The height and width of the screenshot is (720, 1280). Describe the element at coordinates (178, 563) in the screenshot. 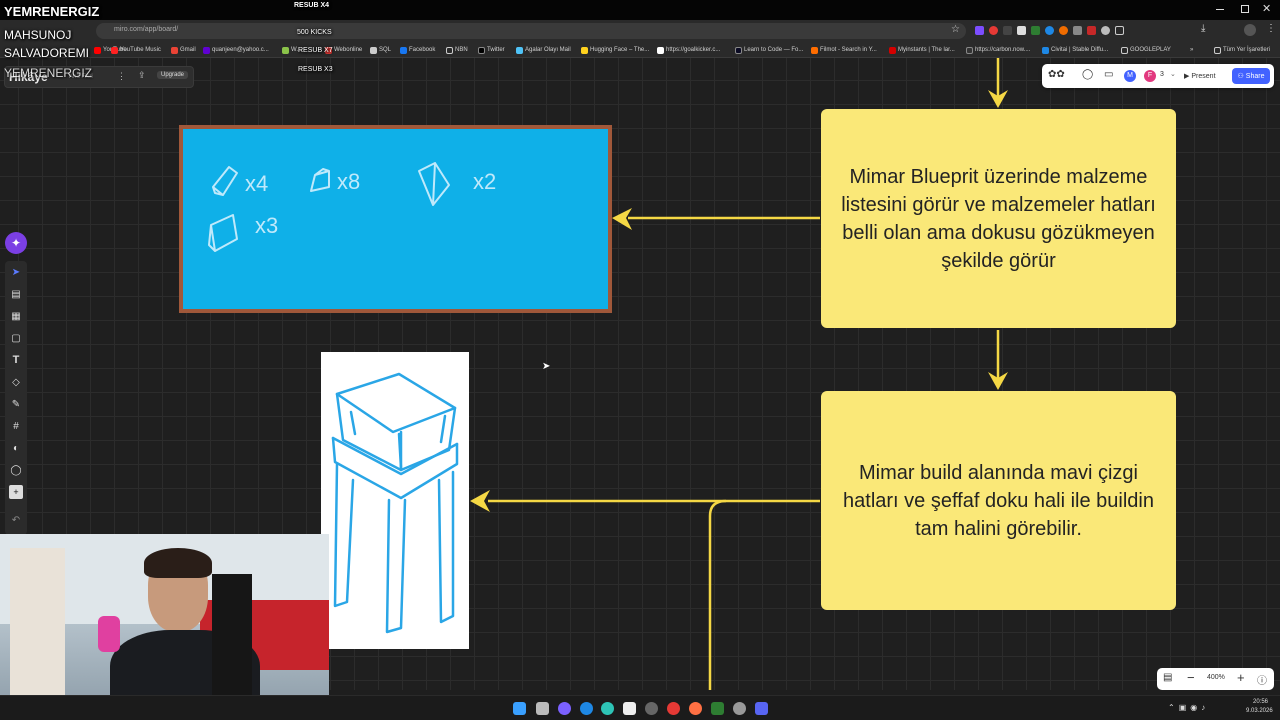

I see `person-hair` at that location.